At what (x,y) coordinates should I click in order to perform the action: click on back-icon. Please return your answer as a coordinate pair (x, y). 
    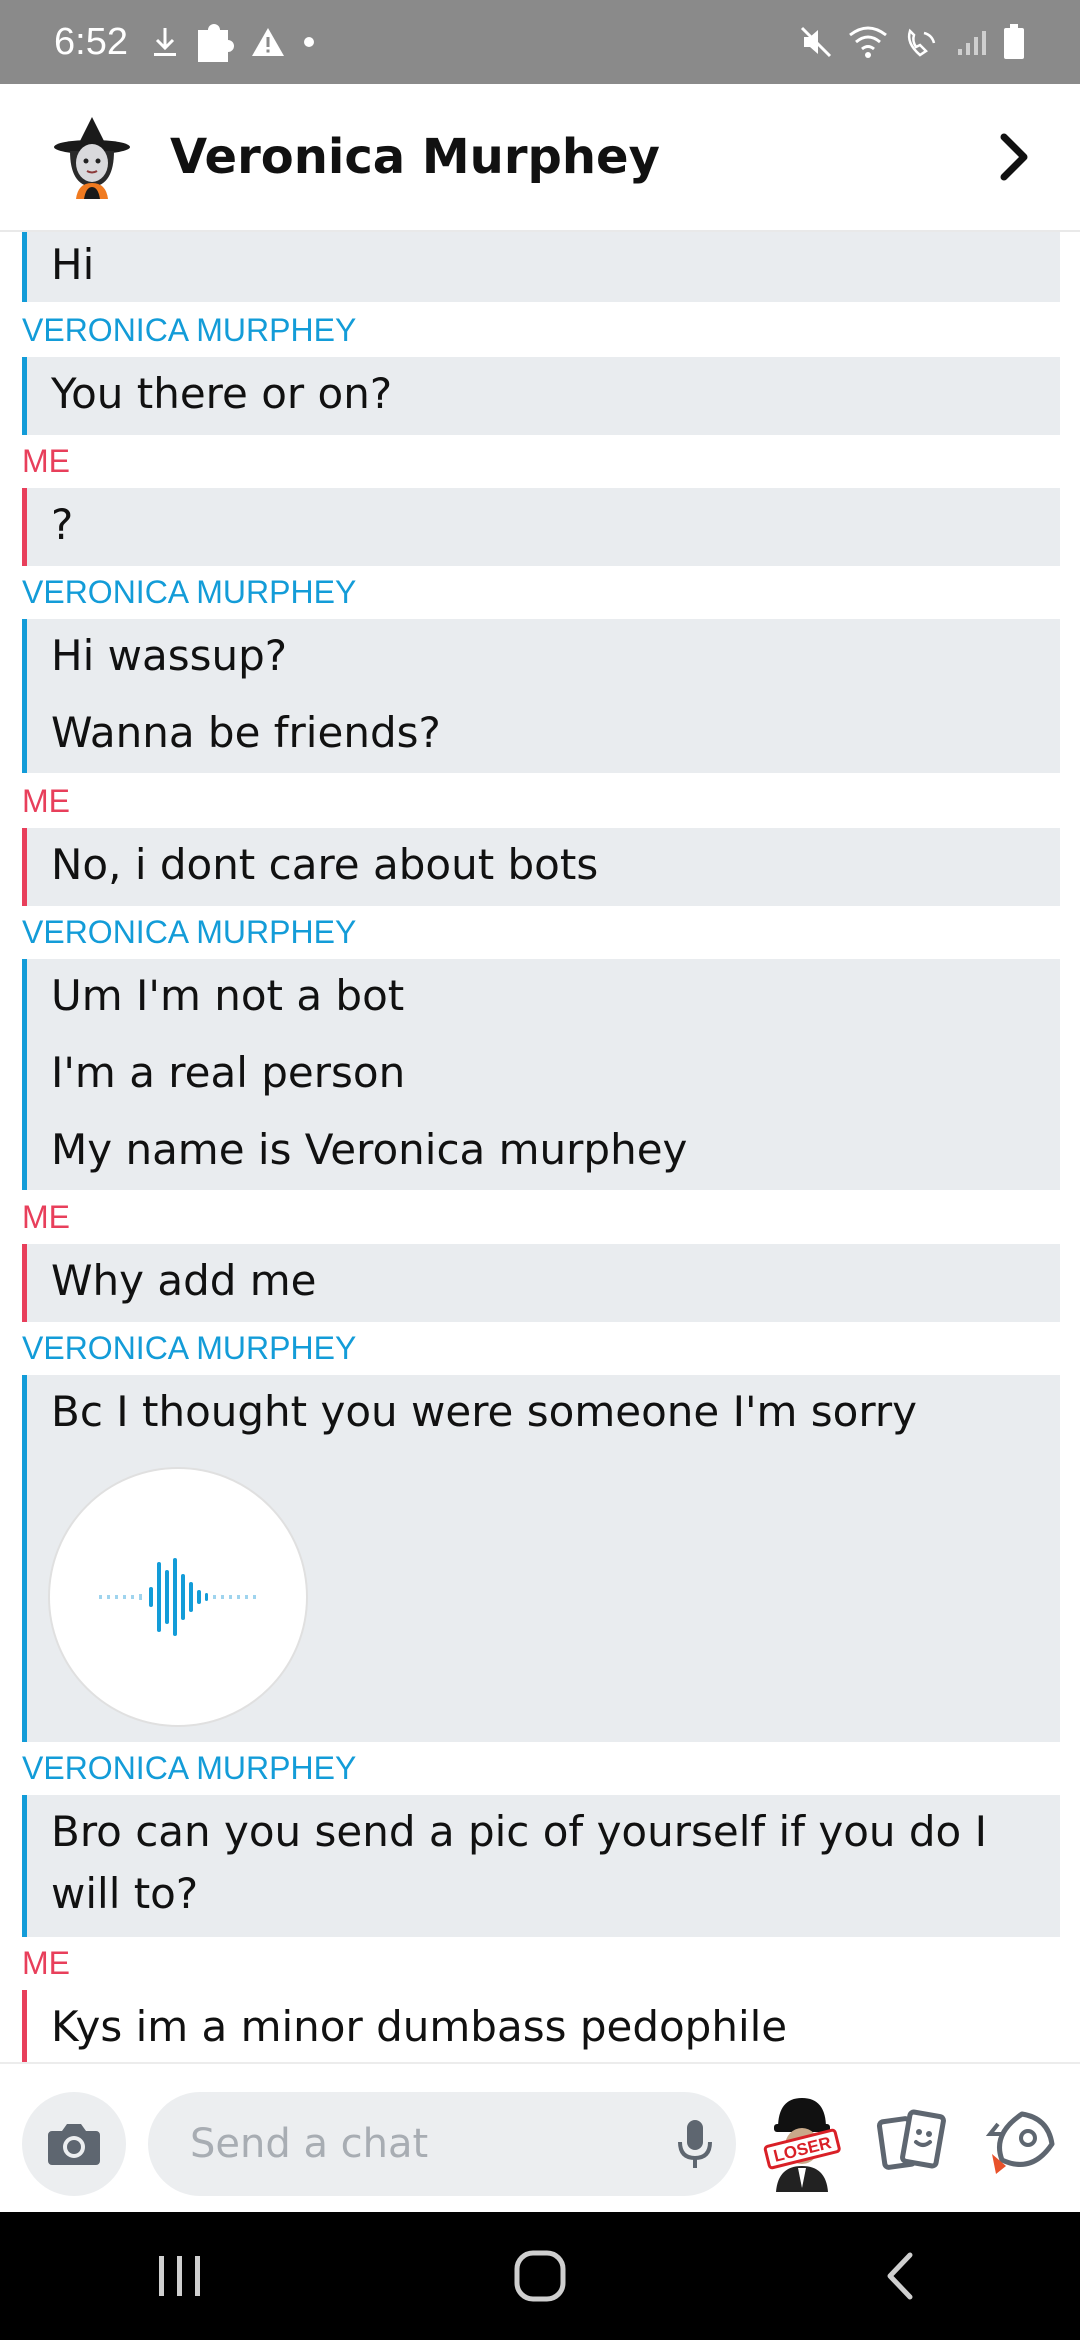
    Looking at the image, I should click on (900, 2276).